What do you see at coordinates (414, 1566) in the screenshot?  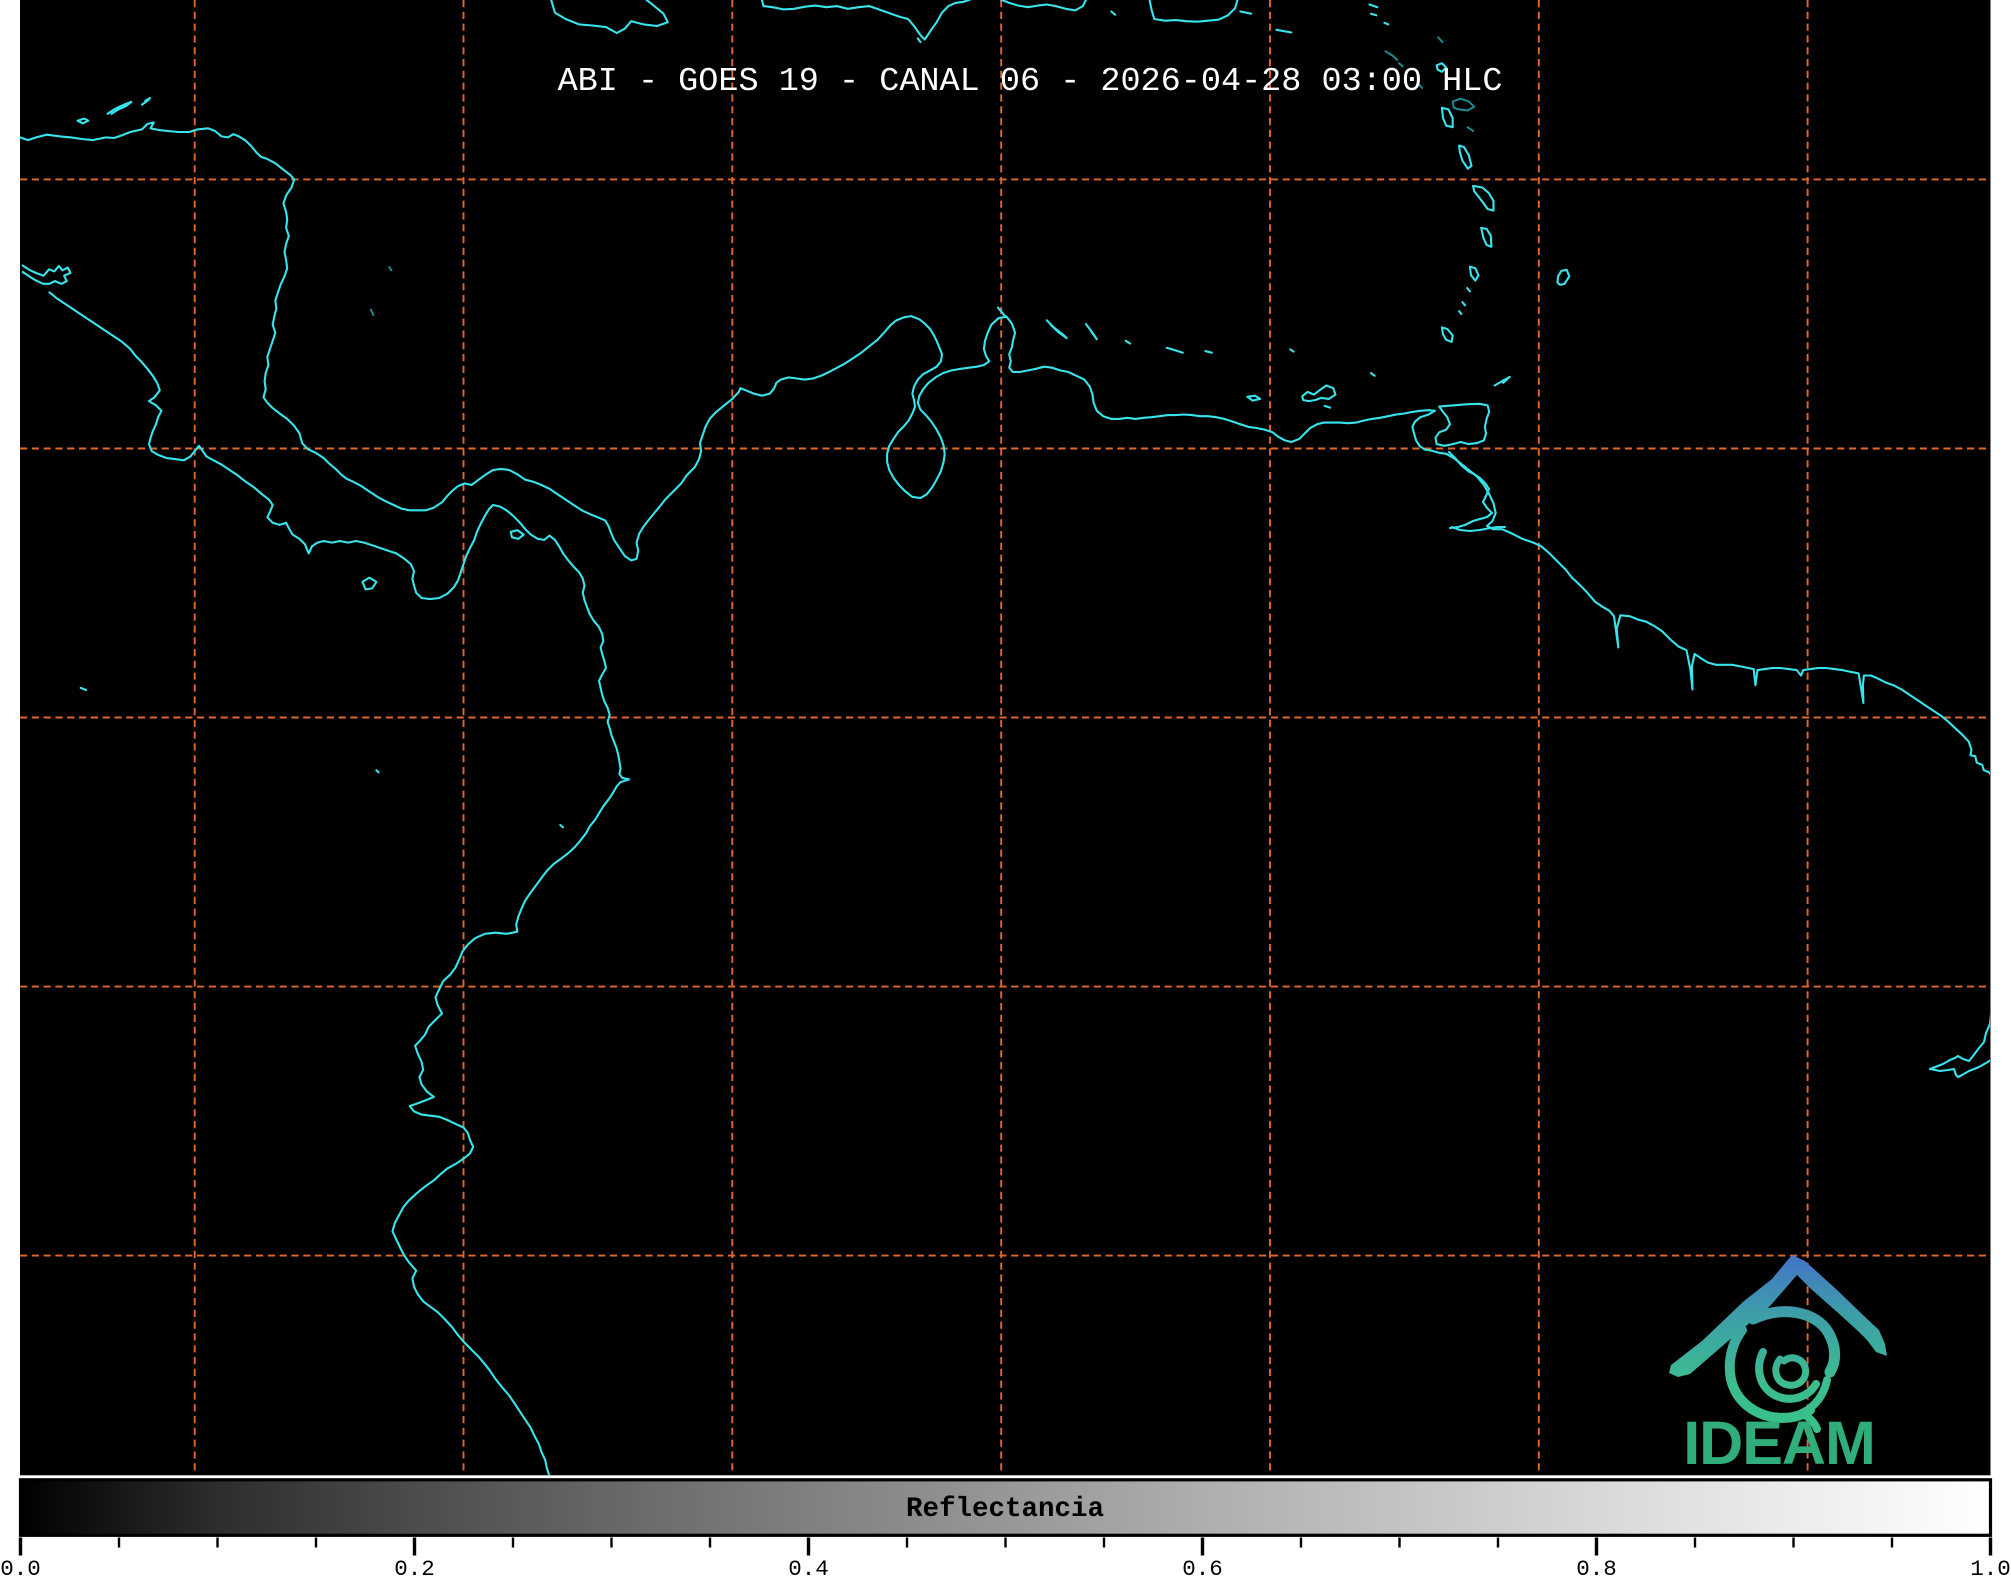 I see `svg-text: 0.2` at bounding box center [414, 1566].